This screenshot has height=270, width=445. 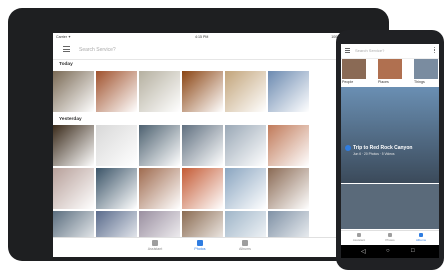 I want to click on places-label: Places, so click(x=383, y=82).